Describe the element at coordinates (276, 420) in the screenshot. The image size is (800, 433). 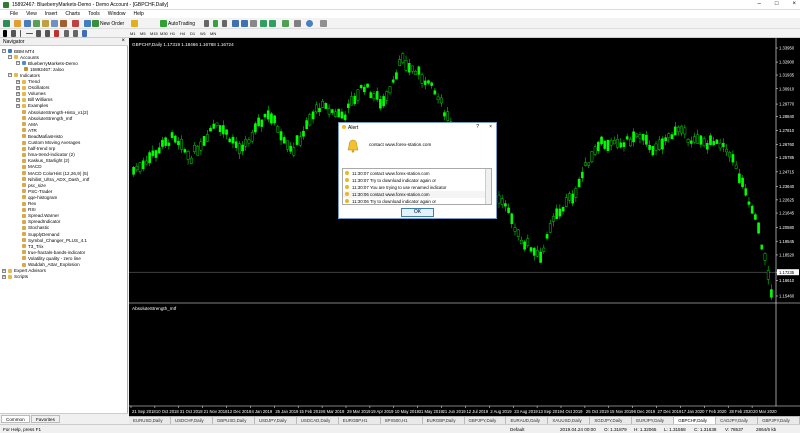
I see `chart-tab: USDJPY,Daily` at that location.